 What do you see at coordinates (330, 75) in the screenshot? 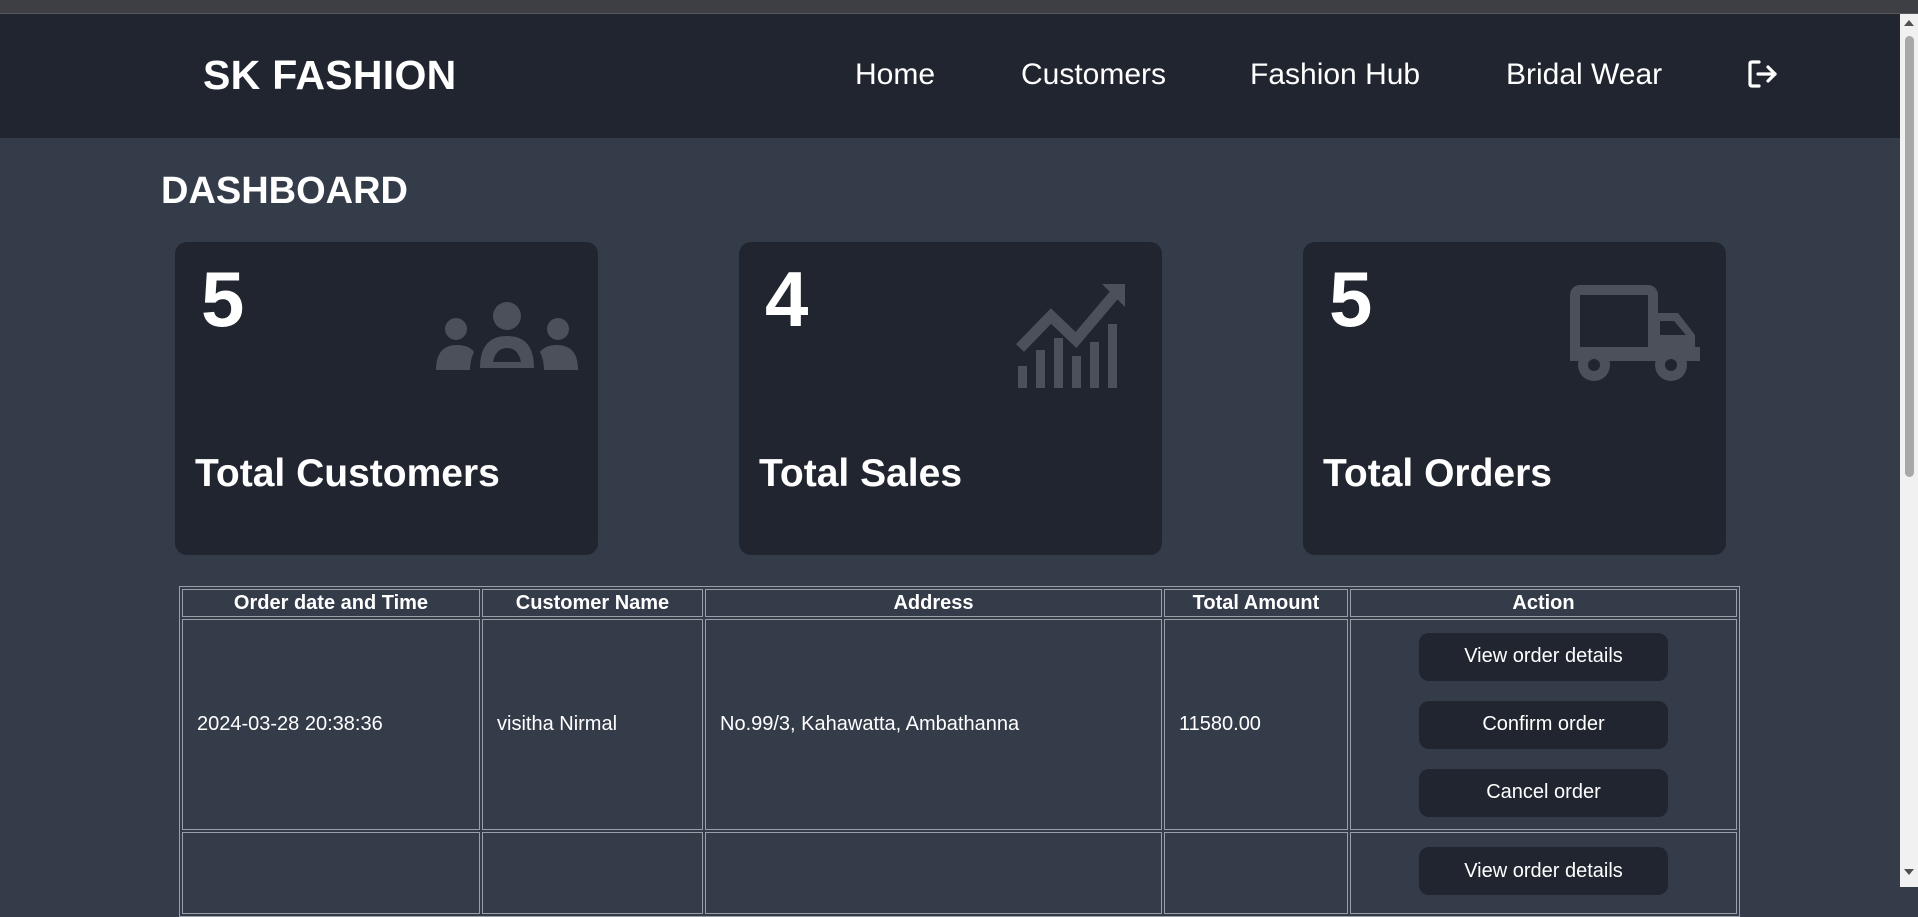
I see `brand-logo: SK FASHION` at bounding box center [330, 75].